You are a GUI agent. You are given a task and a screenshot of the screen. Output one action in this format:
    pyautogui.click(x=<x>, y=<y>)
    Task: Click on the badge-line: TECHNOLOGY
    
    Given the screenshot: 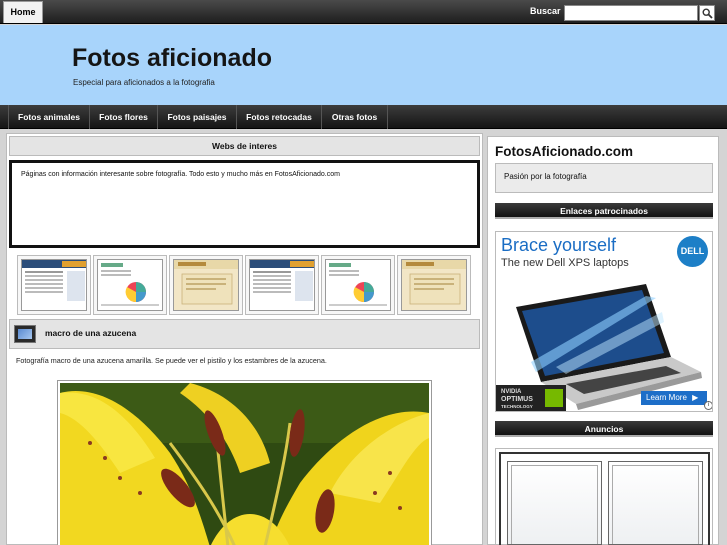 What is the action you would take?
    pyautogui.click(x=517, y=406)
    